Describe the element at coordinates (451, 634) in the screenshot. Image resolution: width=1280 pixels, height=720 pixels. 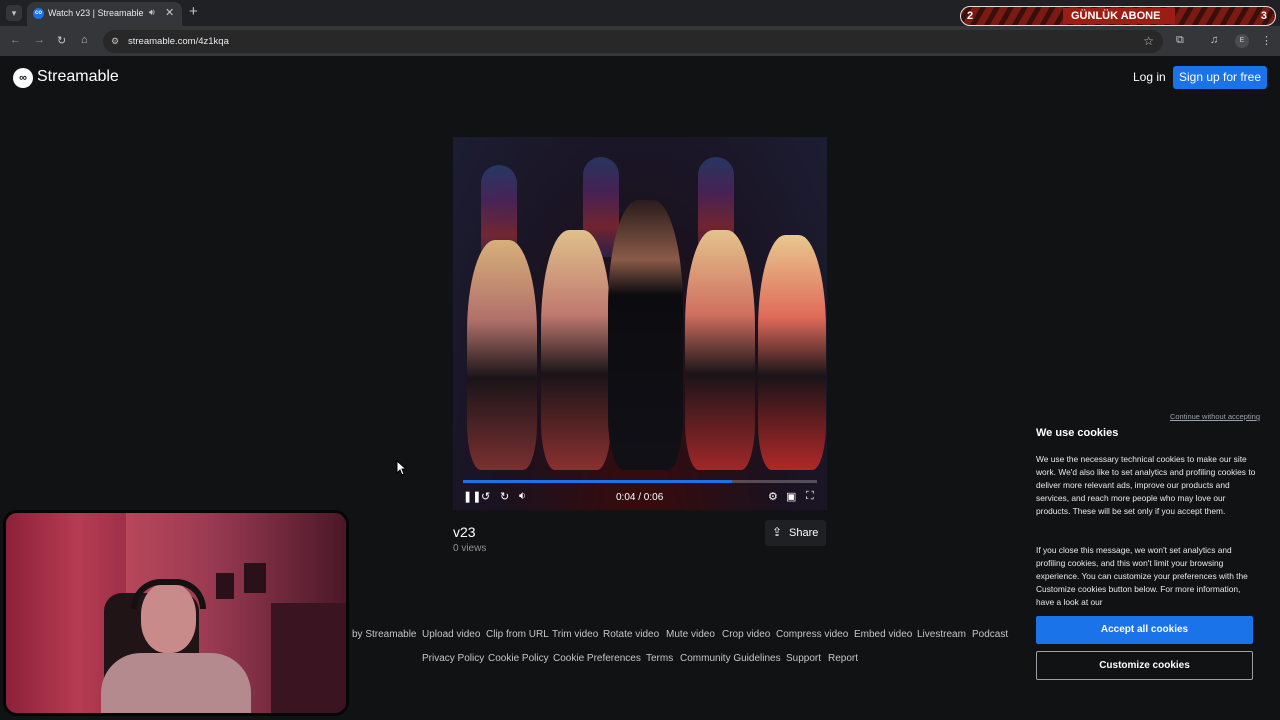
I see `footer-link: Upload video` at that location.